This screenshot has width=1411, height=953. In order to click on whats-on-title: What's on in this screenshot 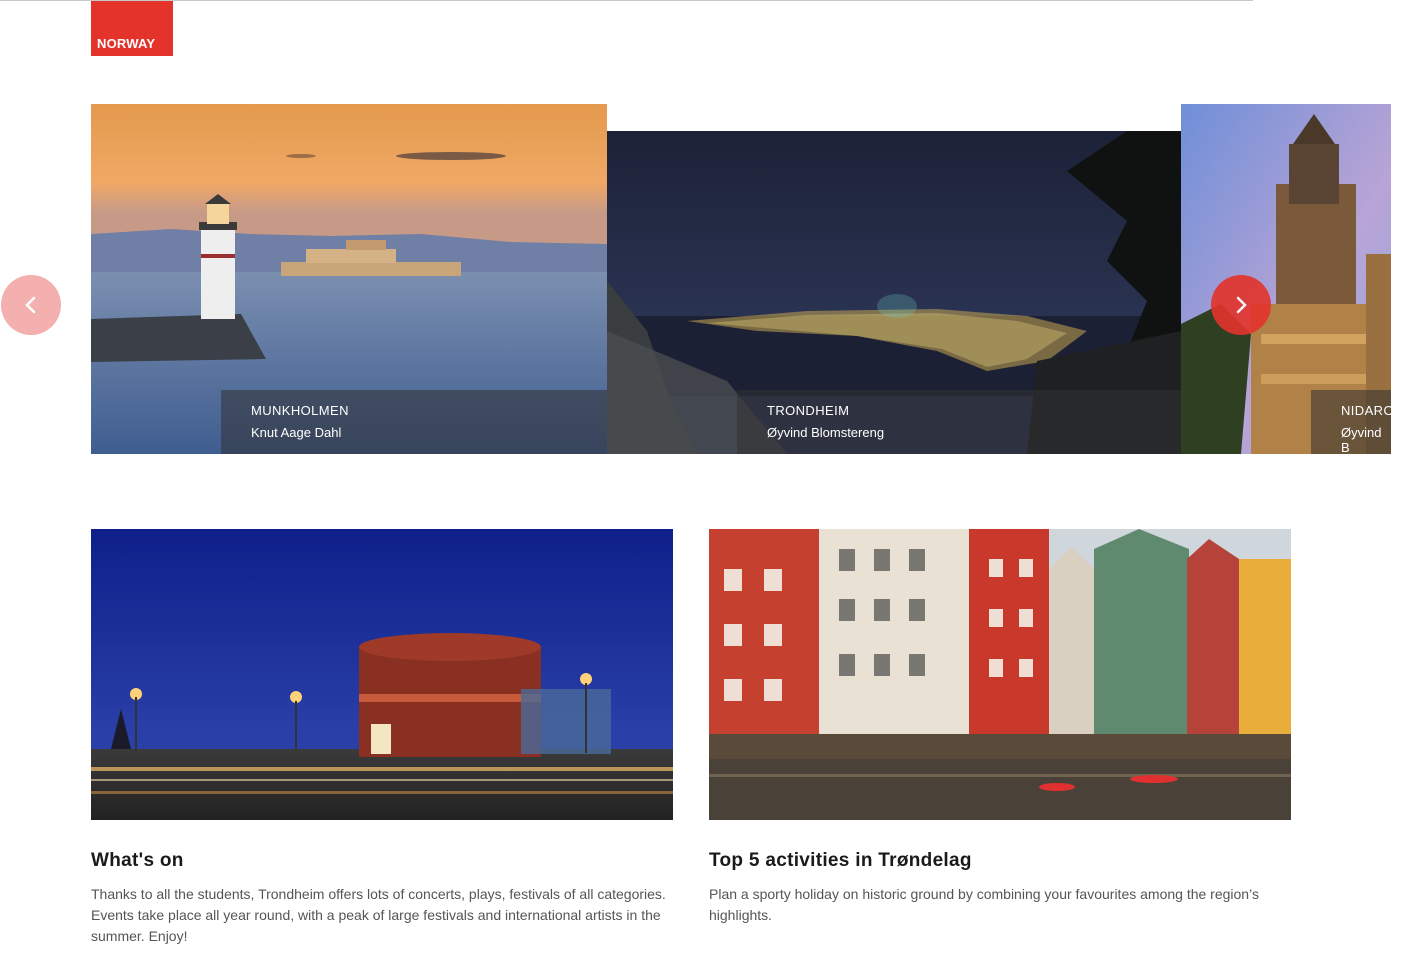, I will do `click(137, 861)`.